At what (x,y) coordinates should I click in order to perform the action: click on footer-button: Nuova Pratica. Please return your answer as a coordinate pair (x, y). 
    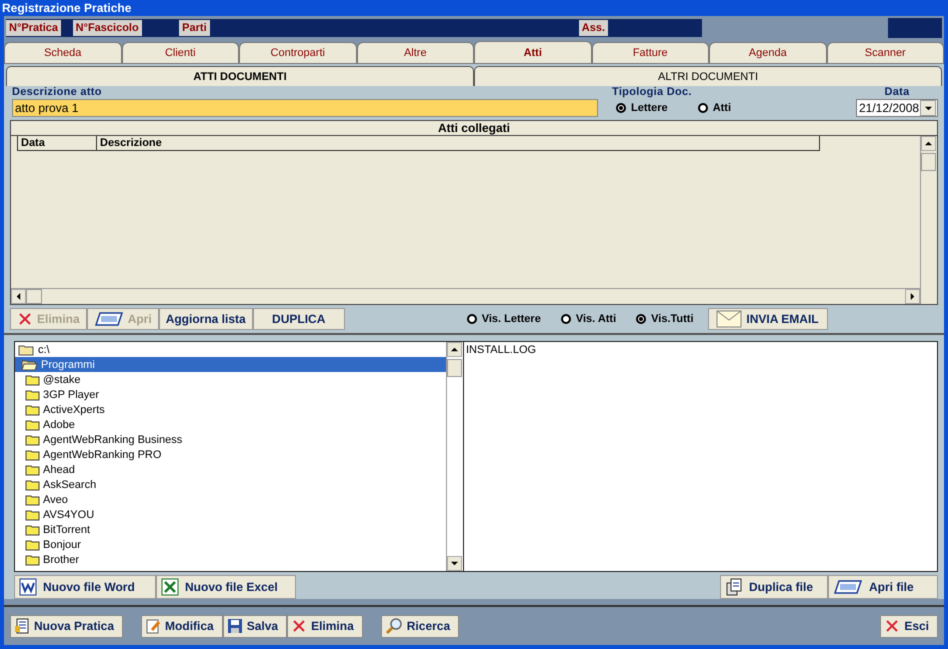
    Looking at the image, I should click on (67, 626).